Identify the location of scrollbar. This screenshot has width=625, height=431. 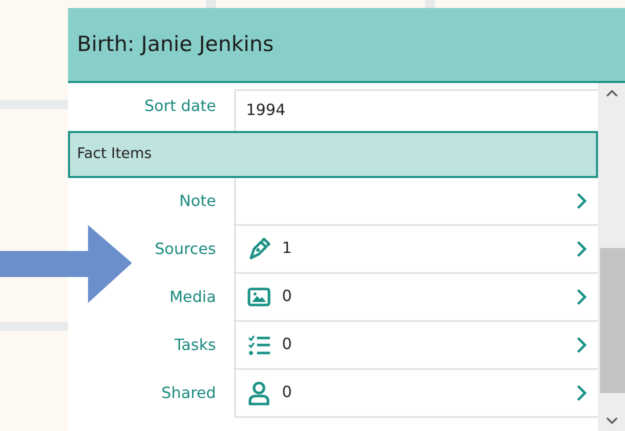
(611, 257).